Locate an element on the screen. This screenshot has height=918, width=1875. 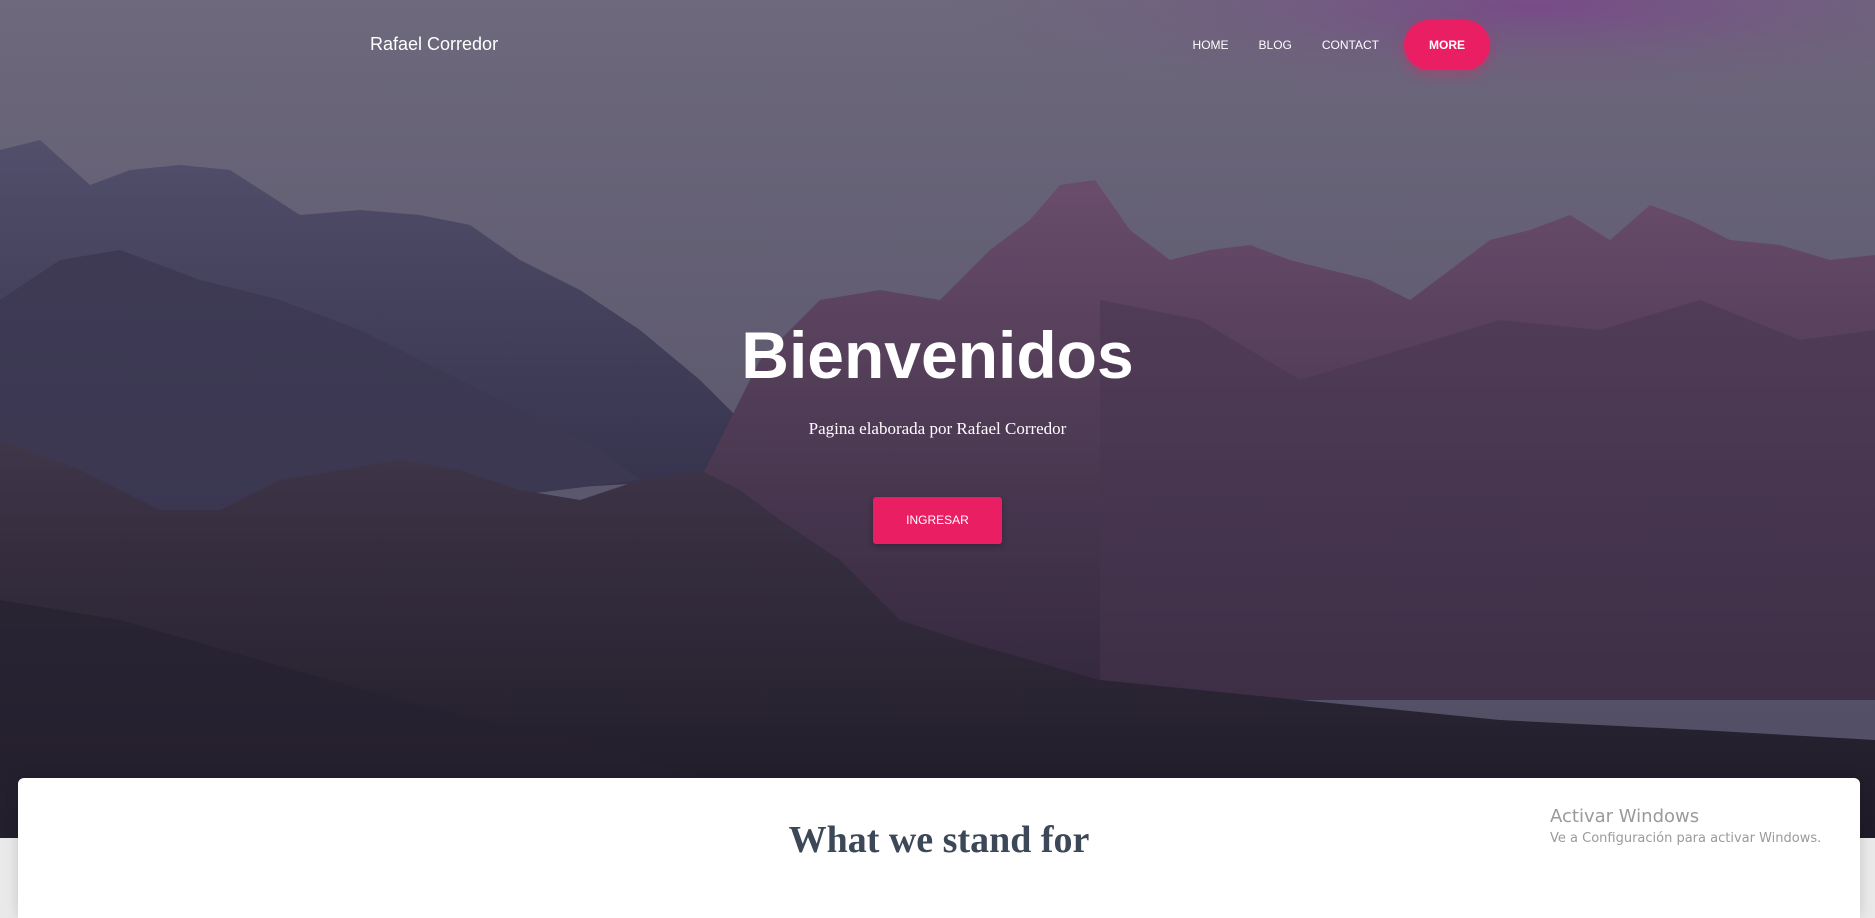
nav-blog-link: BLOG is located at coordinates (1275, 45).